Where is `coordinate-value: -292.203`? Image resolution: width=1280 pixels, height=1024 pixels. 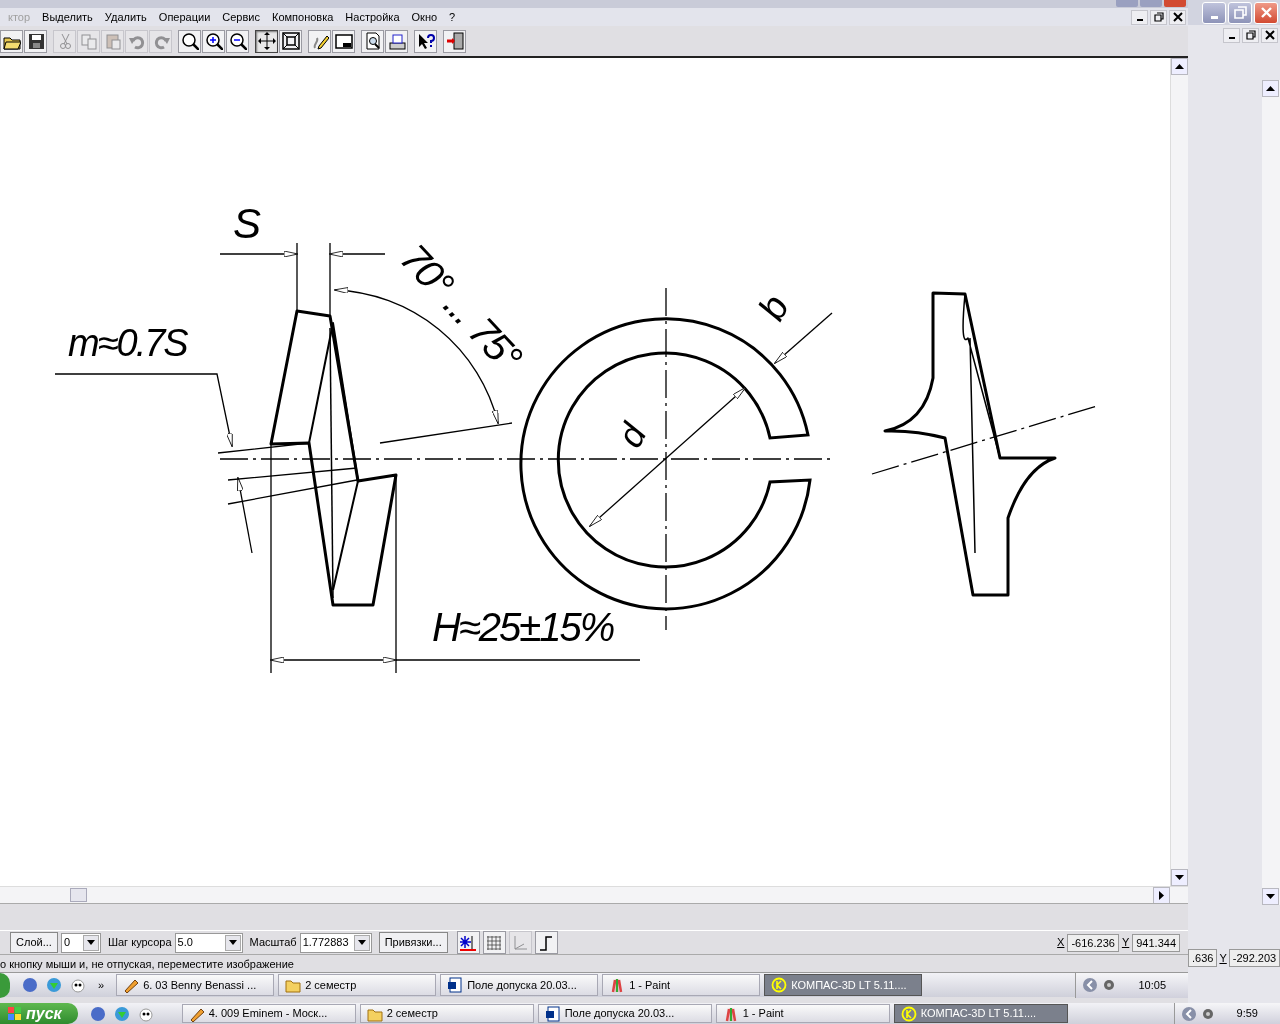
coordinate-value: -292.203 is located at coordinates (1254, 958).